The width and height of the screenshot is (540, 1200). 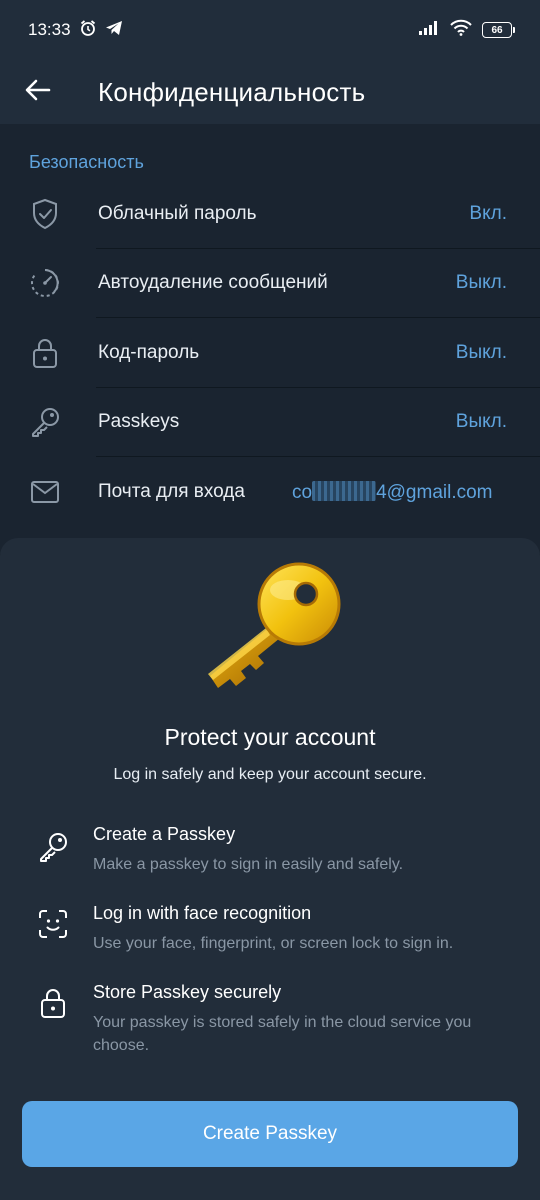 What do you see at coordinates (270, 214) in the screenshot?
I see `row-cloud-password: Облачный пароль Вкл.` at bounding box center [270, 214].